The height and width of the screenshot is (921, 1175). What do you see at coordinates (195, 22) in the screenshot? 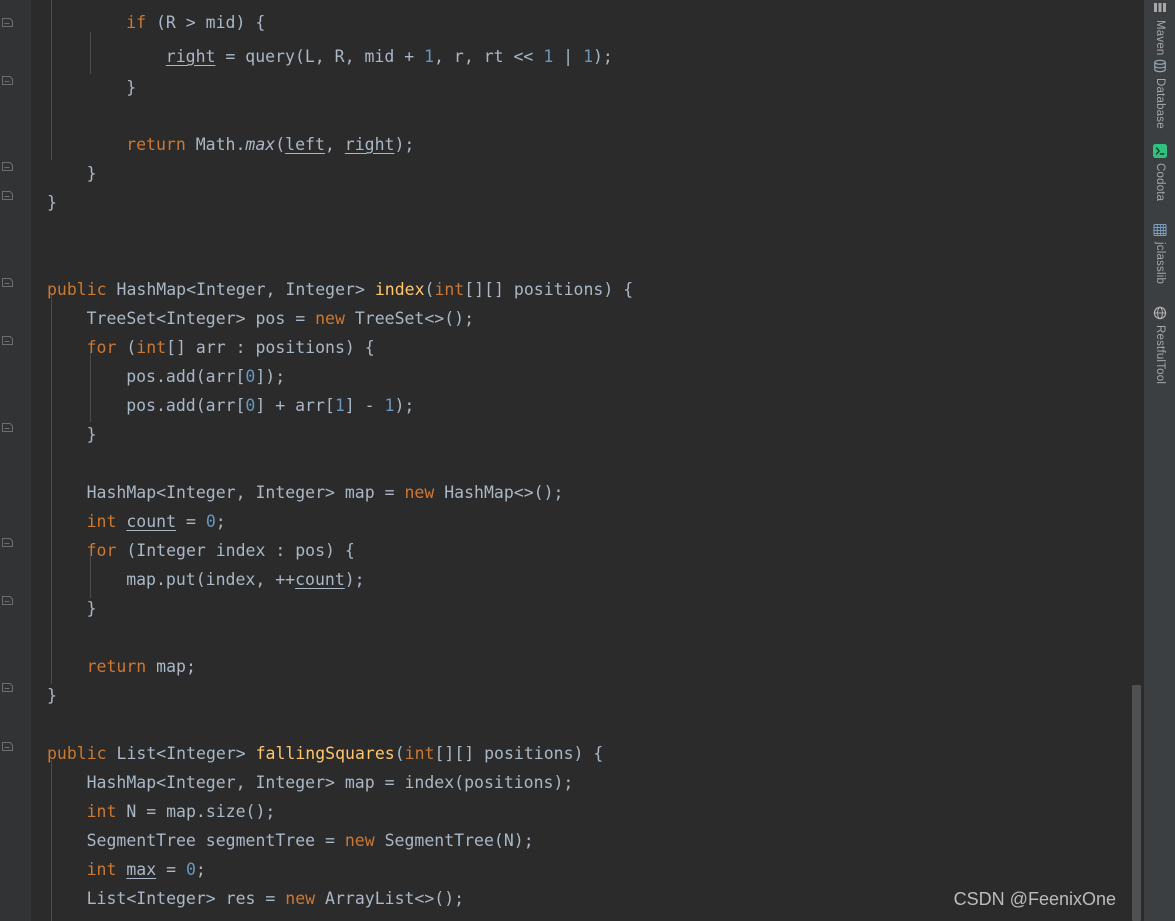
I see `code-line: if (R > mid) {` at bounding box center [195, 22].